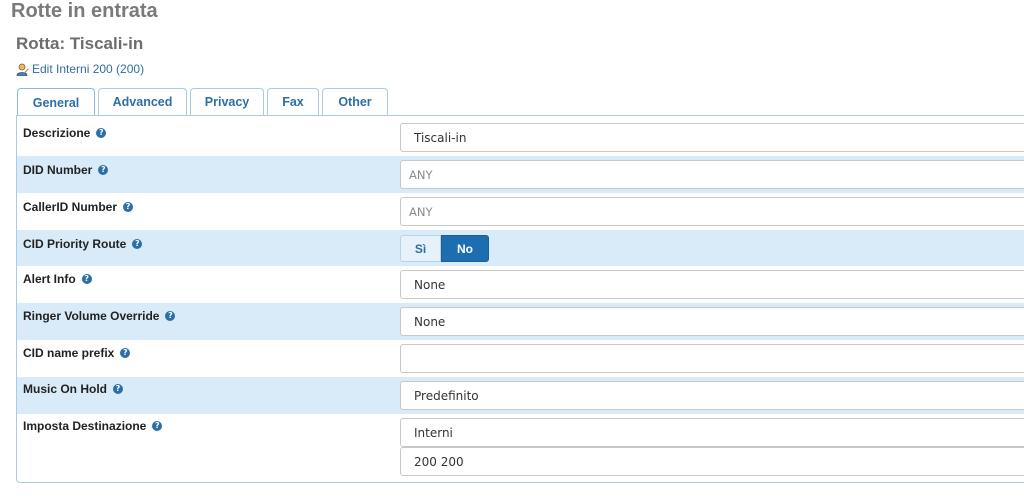 The width and height of the screenshot is (1024, 499). Describe the element at coordinates (56, 102) in the screenshot. I see `tab-general: General` at that location.